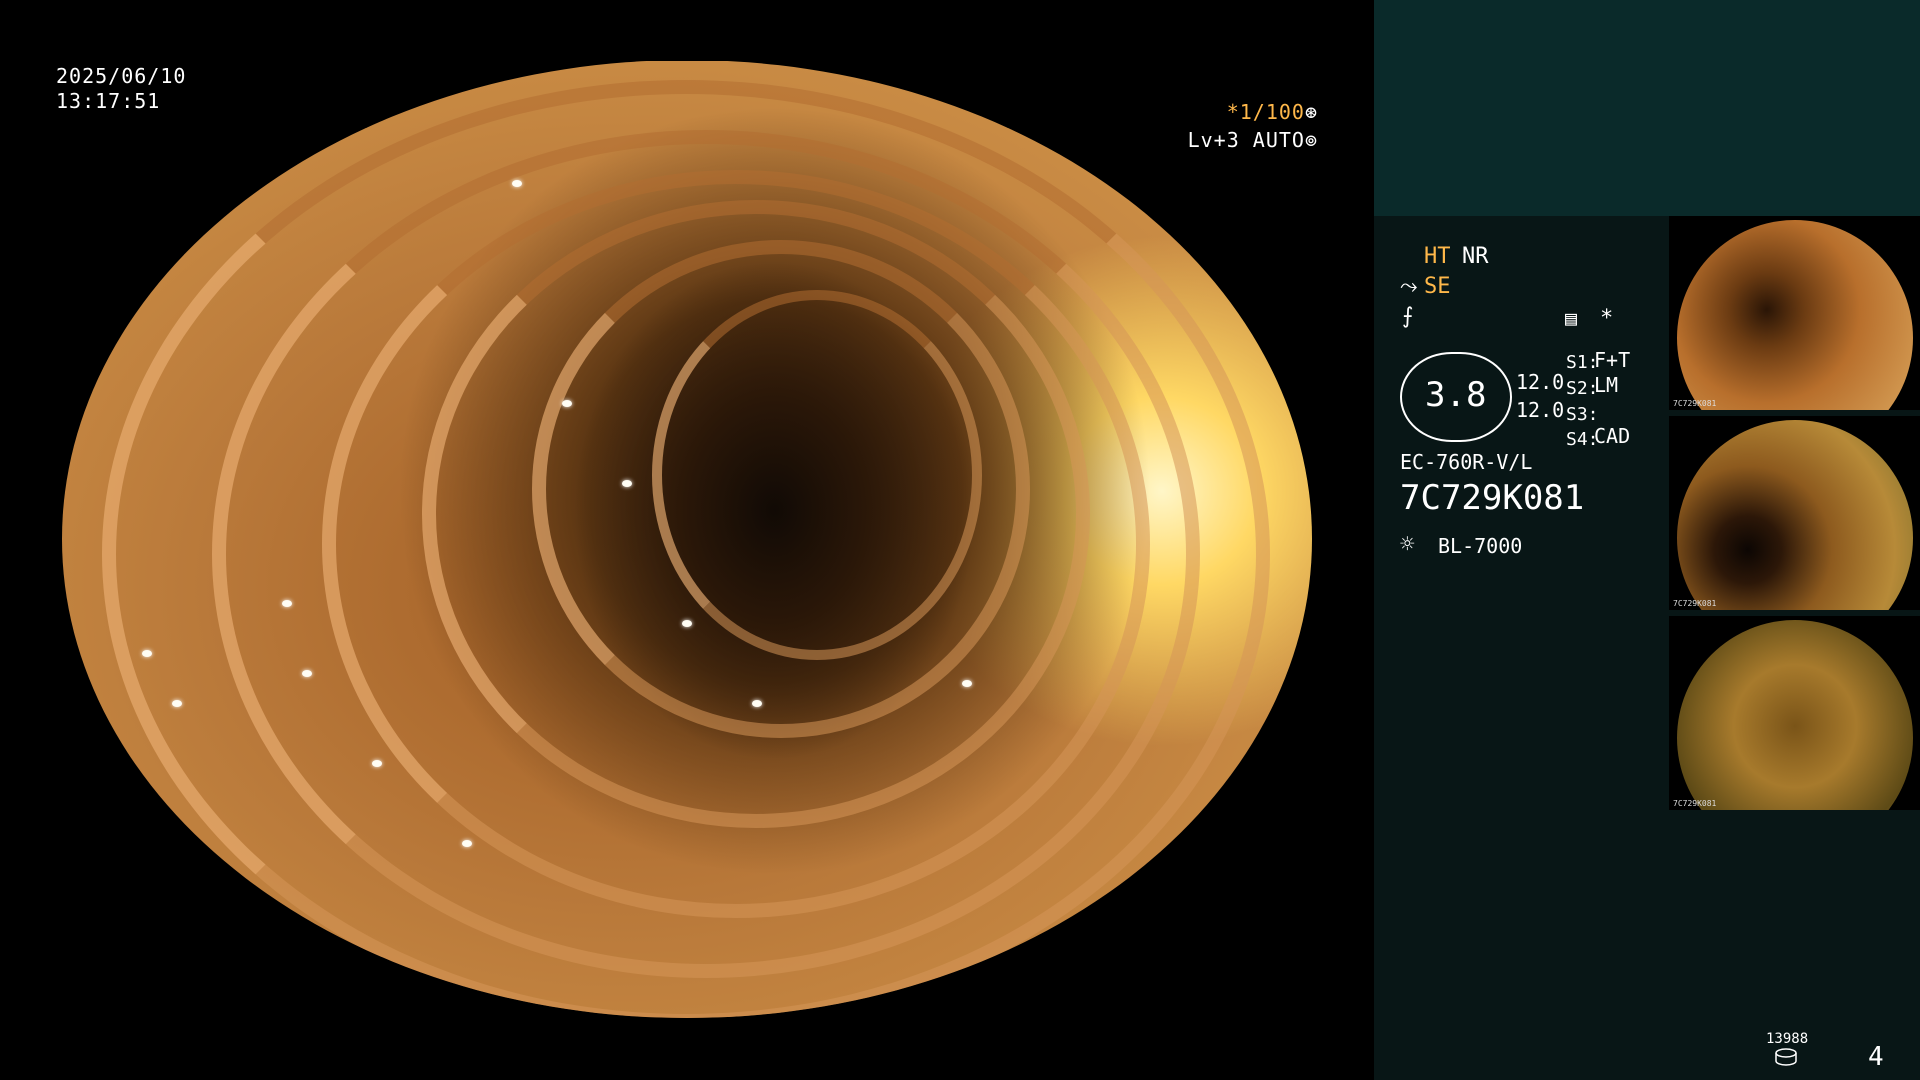 The image size is (1920, 1080). What do you see at coordinates (1466, 462) in the screenshot?
I see `scope-model: EC-760R-V/L` at bounding box center [1466, 462].